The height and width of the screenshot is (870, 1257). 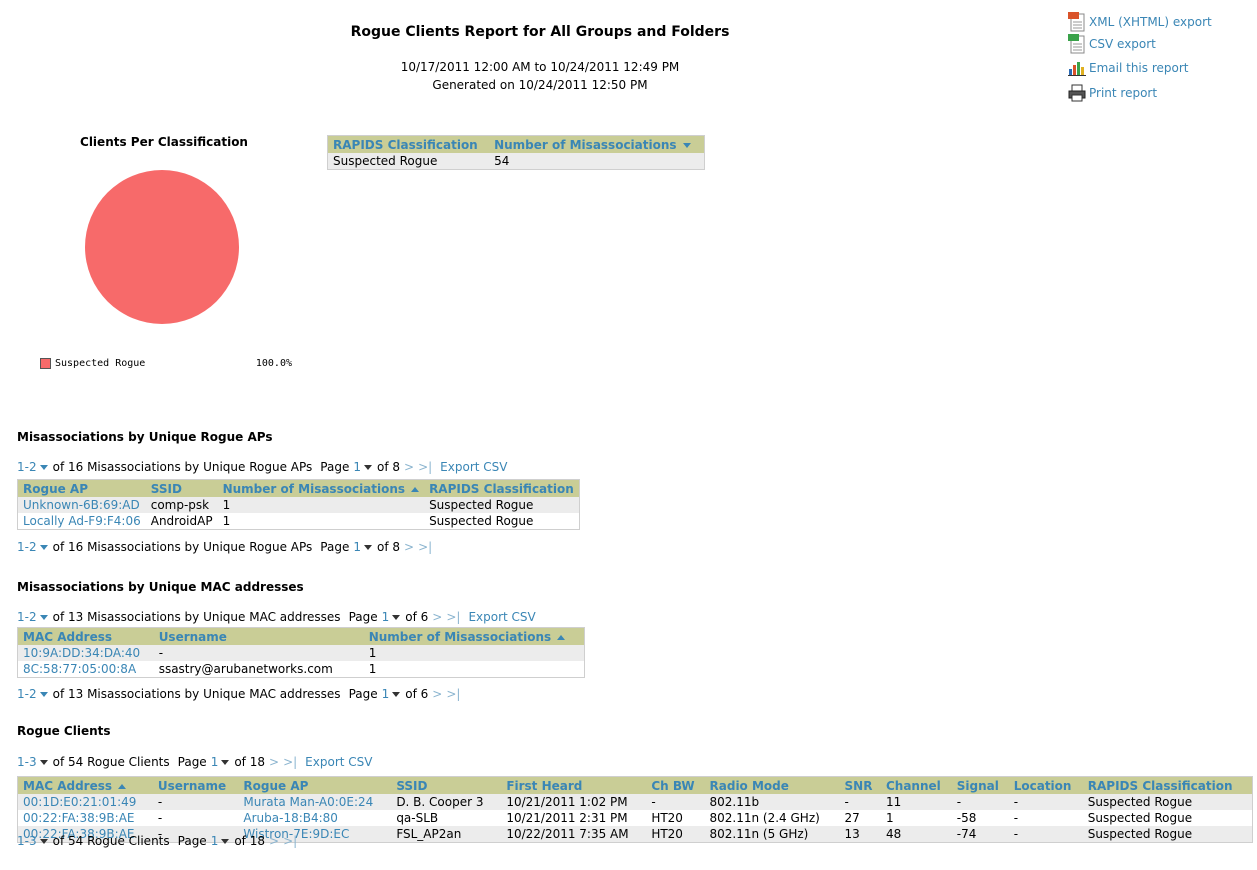 What do you see at coordinates (85, 802) in the screenshot?
I see `mac-address-link: 00:1D:E0:21:01:49` at bounding box center [85, 802].